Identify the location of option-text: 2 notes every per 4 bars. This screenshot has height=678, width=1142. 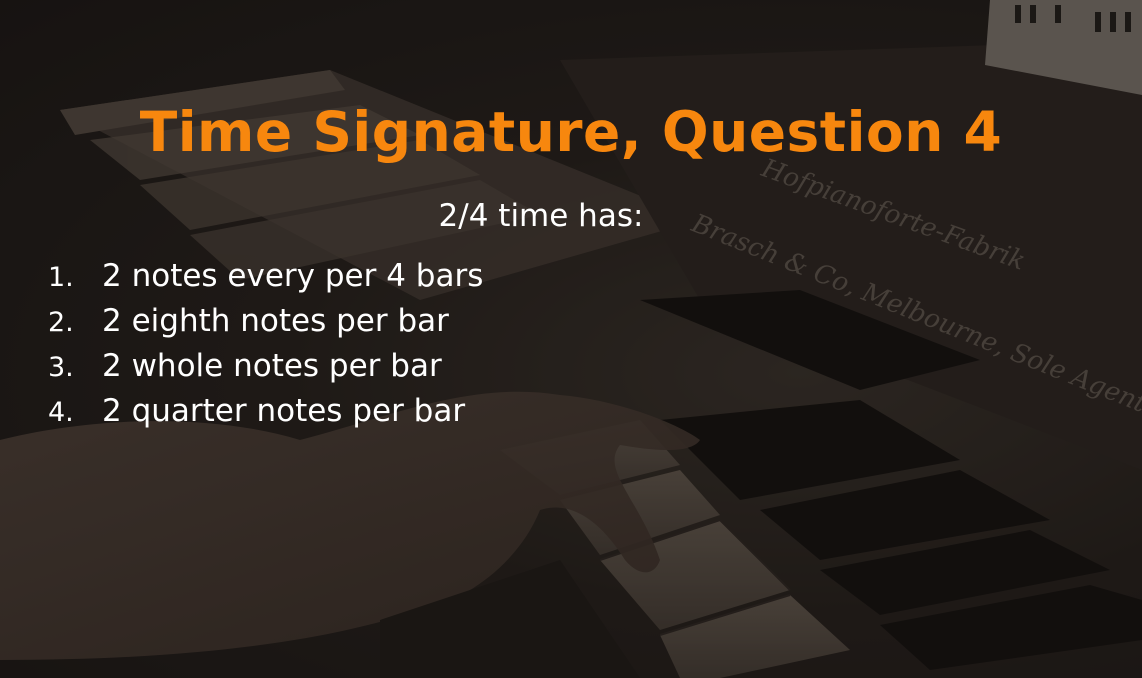
(293, 276).